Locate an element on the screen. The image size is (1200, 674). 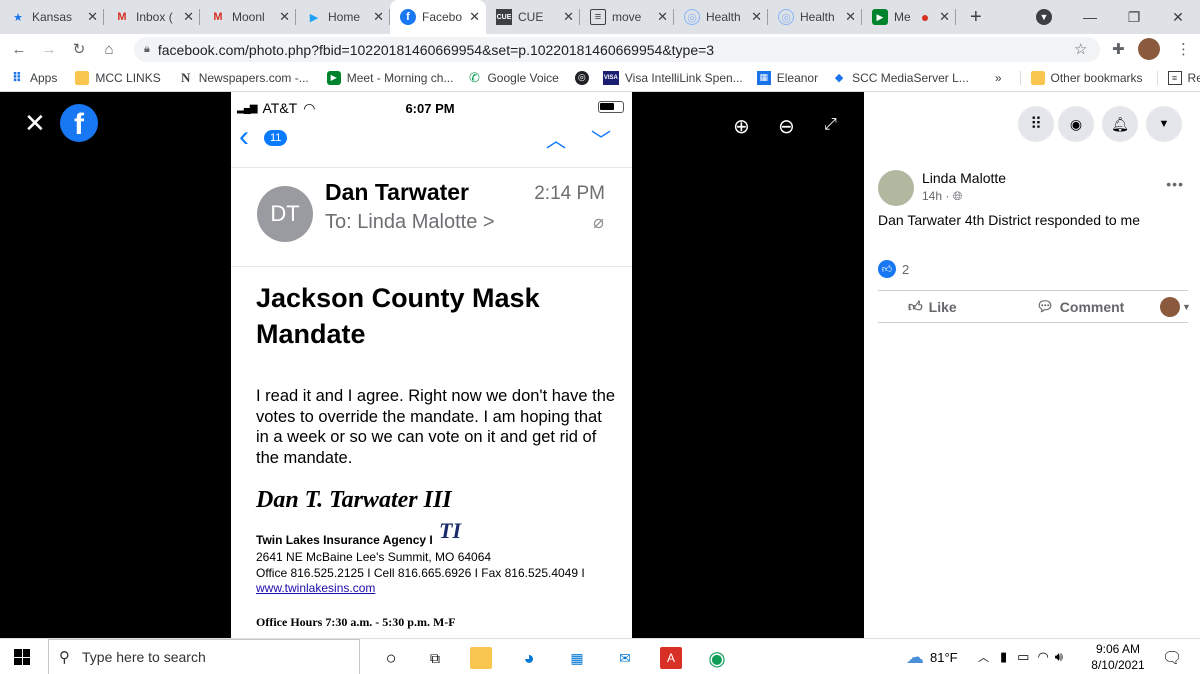
globe-icon: 🌐︎ is located at coordinates (957, 196).